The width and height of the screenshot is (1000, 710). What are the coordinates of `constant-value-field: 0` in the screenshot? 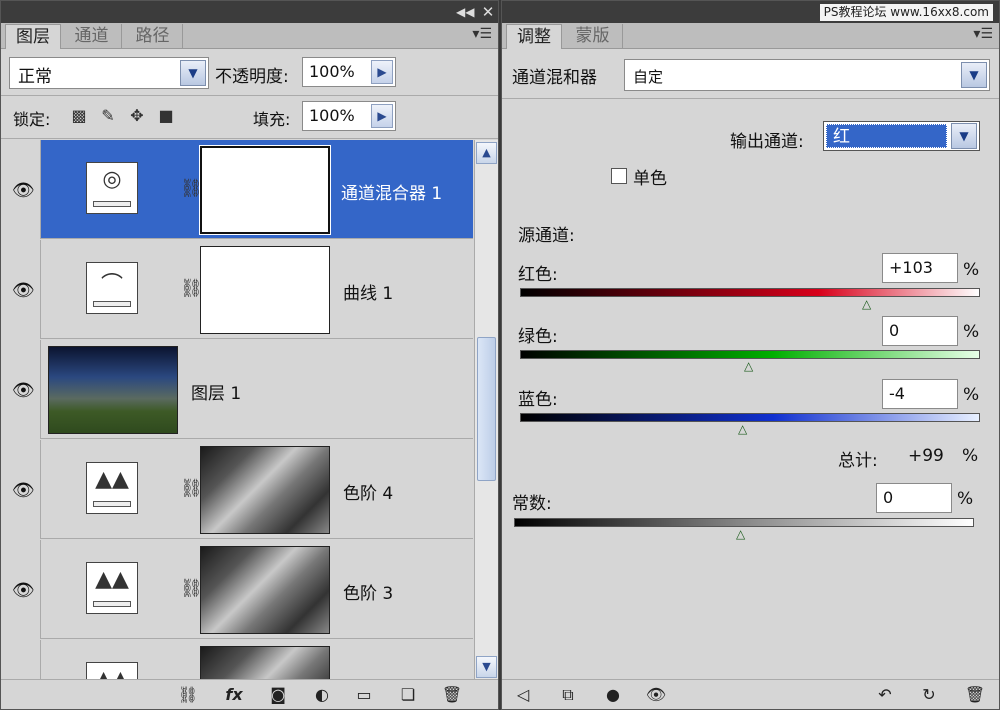 It's located at (914, 498).